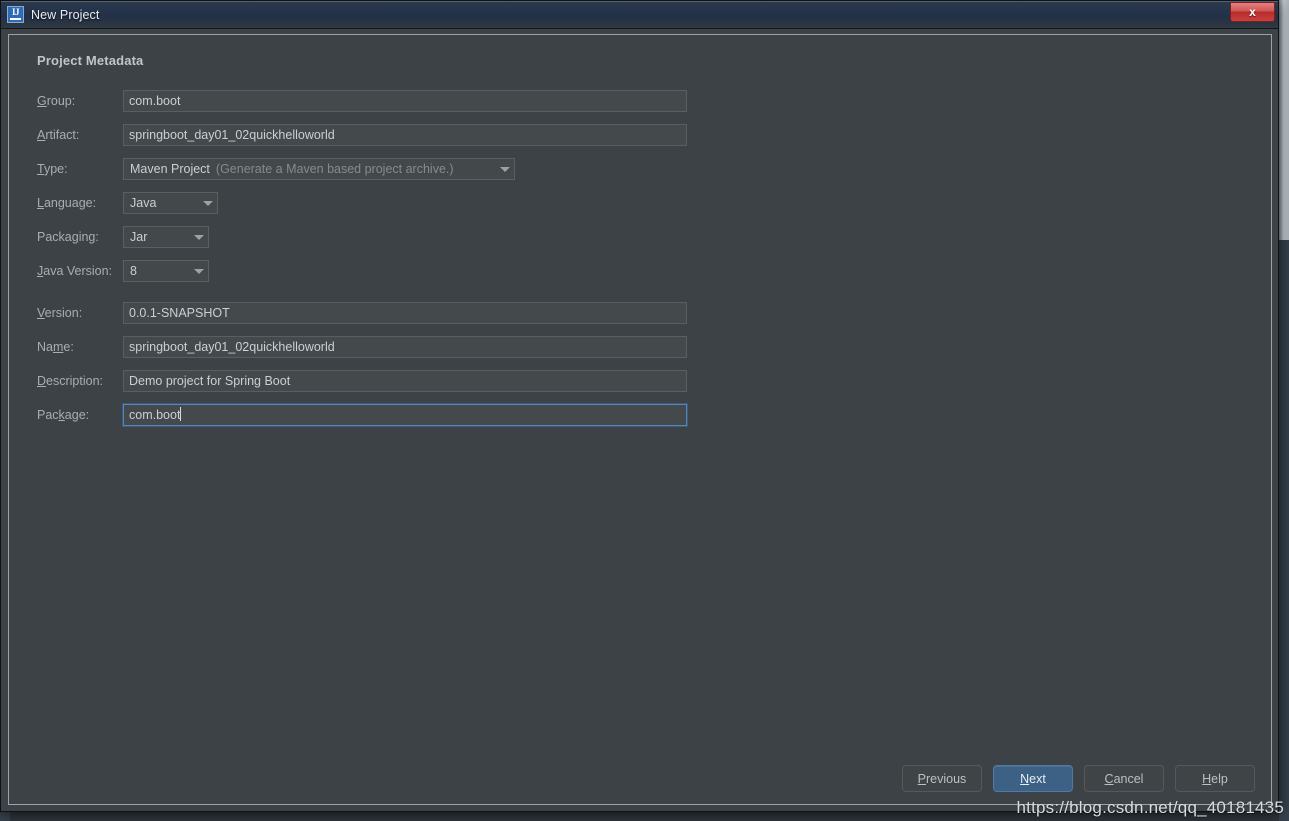 The image size is (1289, 821). Describe the element at coordinates (1037, 778) in the screenshot. I see `next-button-post: ext` at that location.